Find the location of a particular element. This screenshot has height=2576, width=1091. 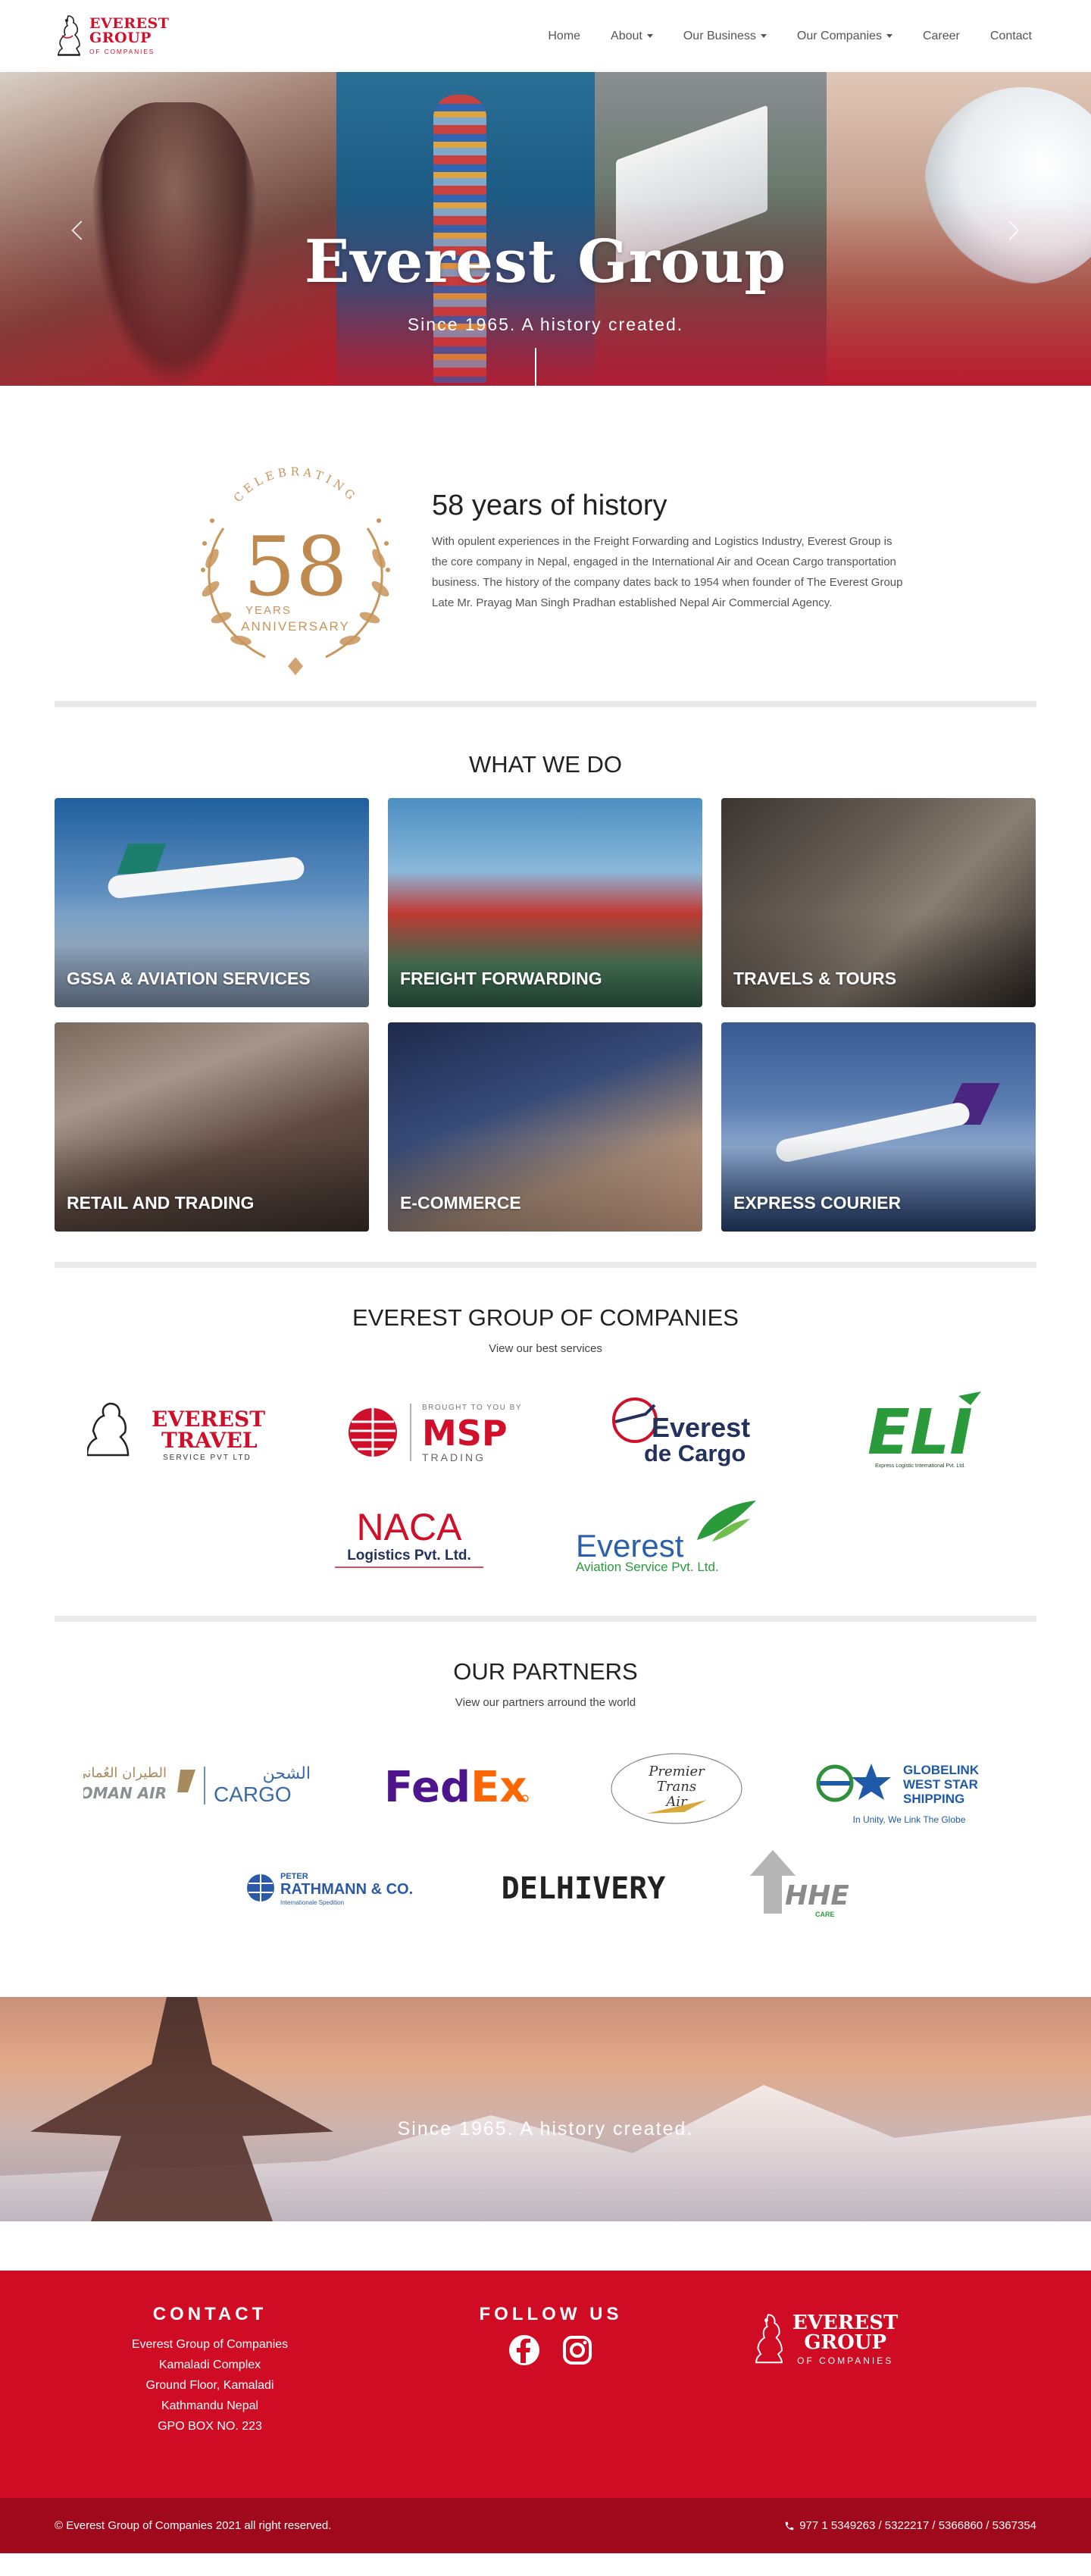

cargo-logo-line-1: Everest is located at coordinates (701, 1428).